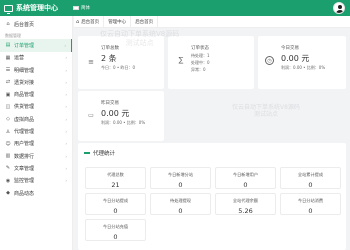 The width and height of the screenshot is (350, 250). I want to click on home-icon: ⌂, so click(78, 21).